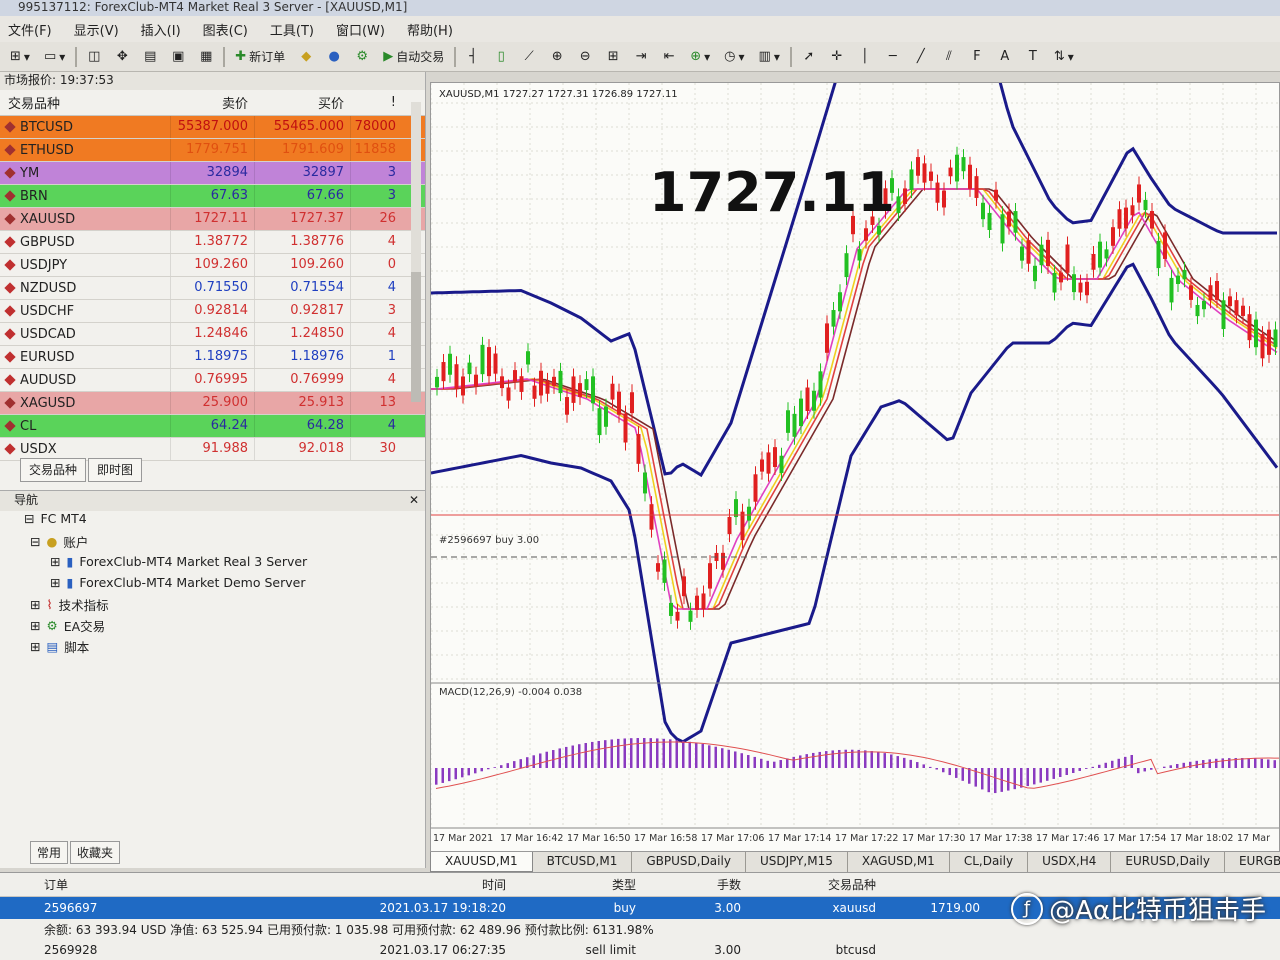 This screenshot has height=960, width=1280. What do you see at coordinates (689, 862) in the screenshot?
I see `chart-tab: GBPUSD,Daily` at bounding box center [689, 862].